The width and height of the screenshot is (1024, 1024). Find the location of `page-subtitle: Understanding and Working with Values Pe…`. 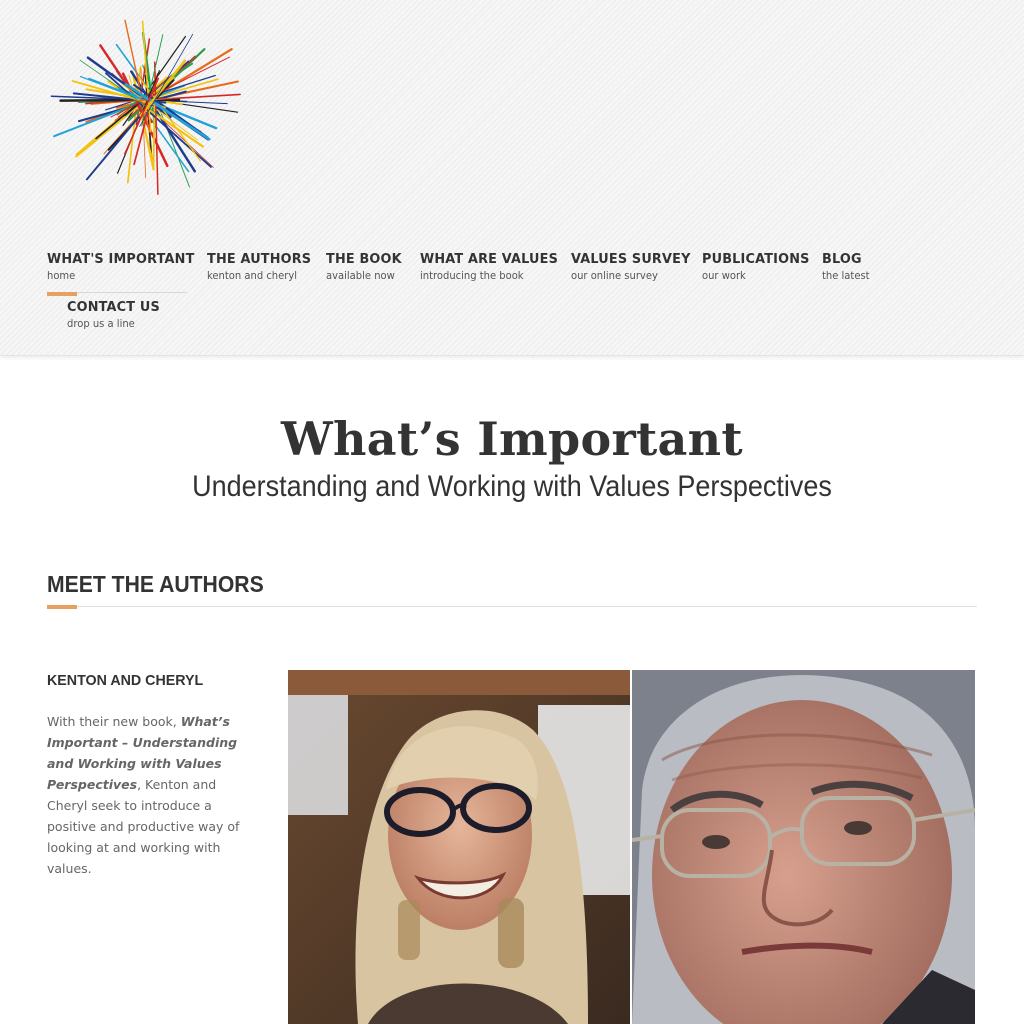

page-subtitle: Understanding and Working with Values Pe… is located at coordinates (512, 486).